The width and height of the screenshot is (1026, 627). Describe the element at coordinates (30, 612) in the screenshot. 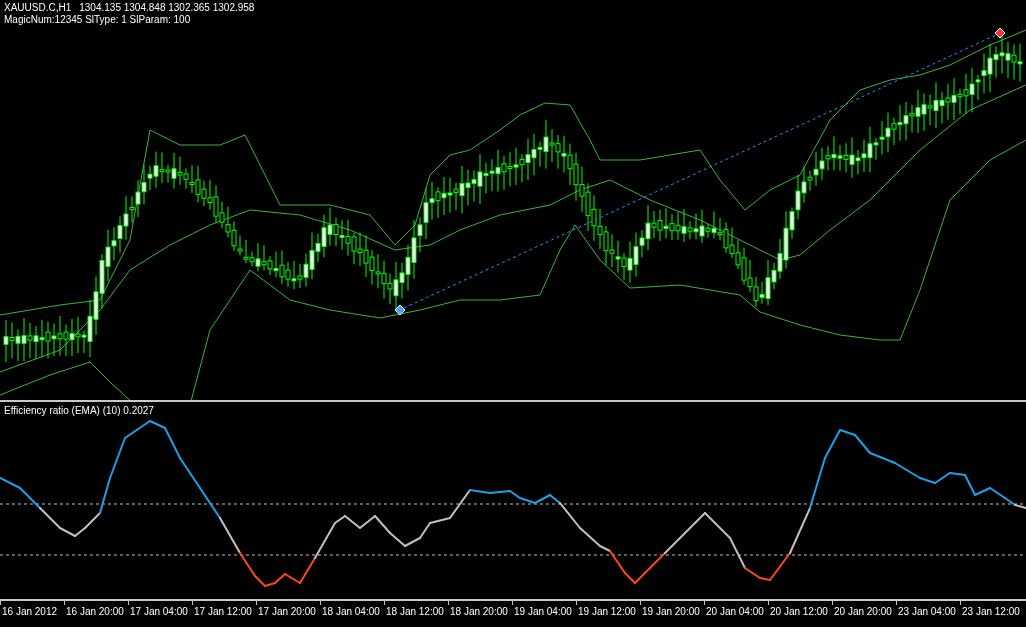

I see `time-label: 16 Jan 2012` at that location.